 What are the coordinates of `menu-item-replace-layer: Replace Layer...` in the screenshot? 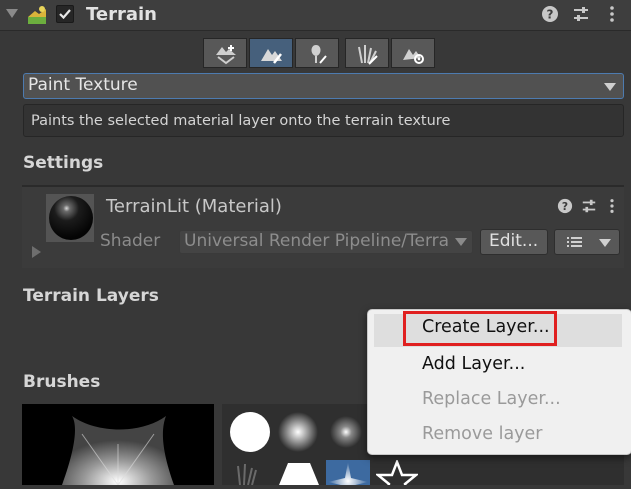 It's located at (491, 399).